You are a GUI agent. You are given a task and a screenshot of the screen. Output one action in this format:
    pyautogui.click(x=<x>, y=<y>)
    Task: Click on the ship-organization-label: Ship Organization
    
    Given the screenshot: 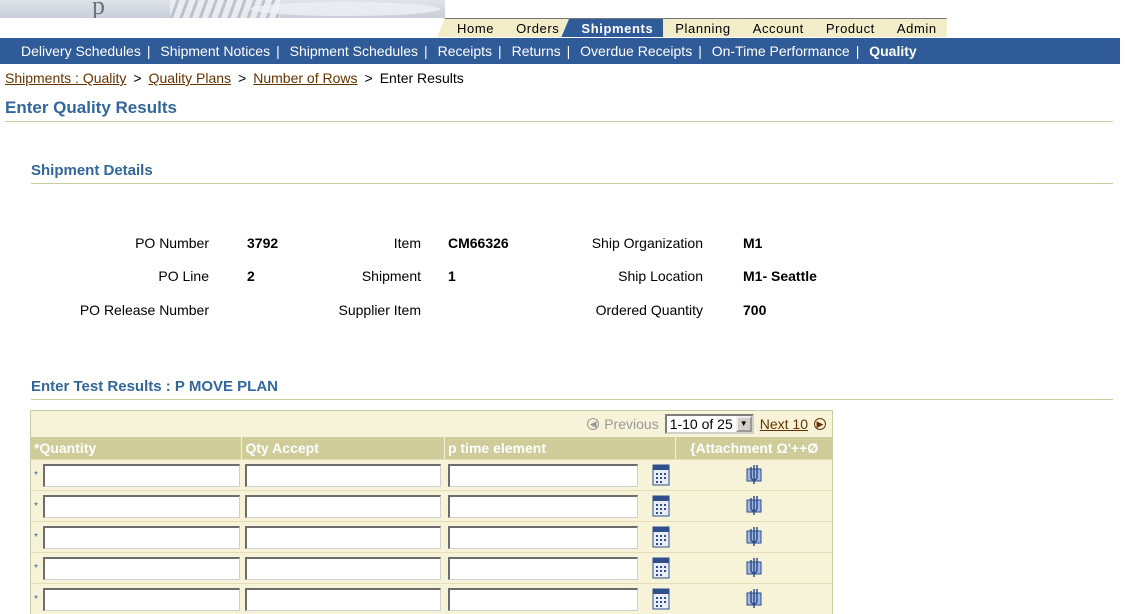 What is the action you would take?
    pyautogui.click(x=647, y=243)
    